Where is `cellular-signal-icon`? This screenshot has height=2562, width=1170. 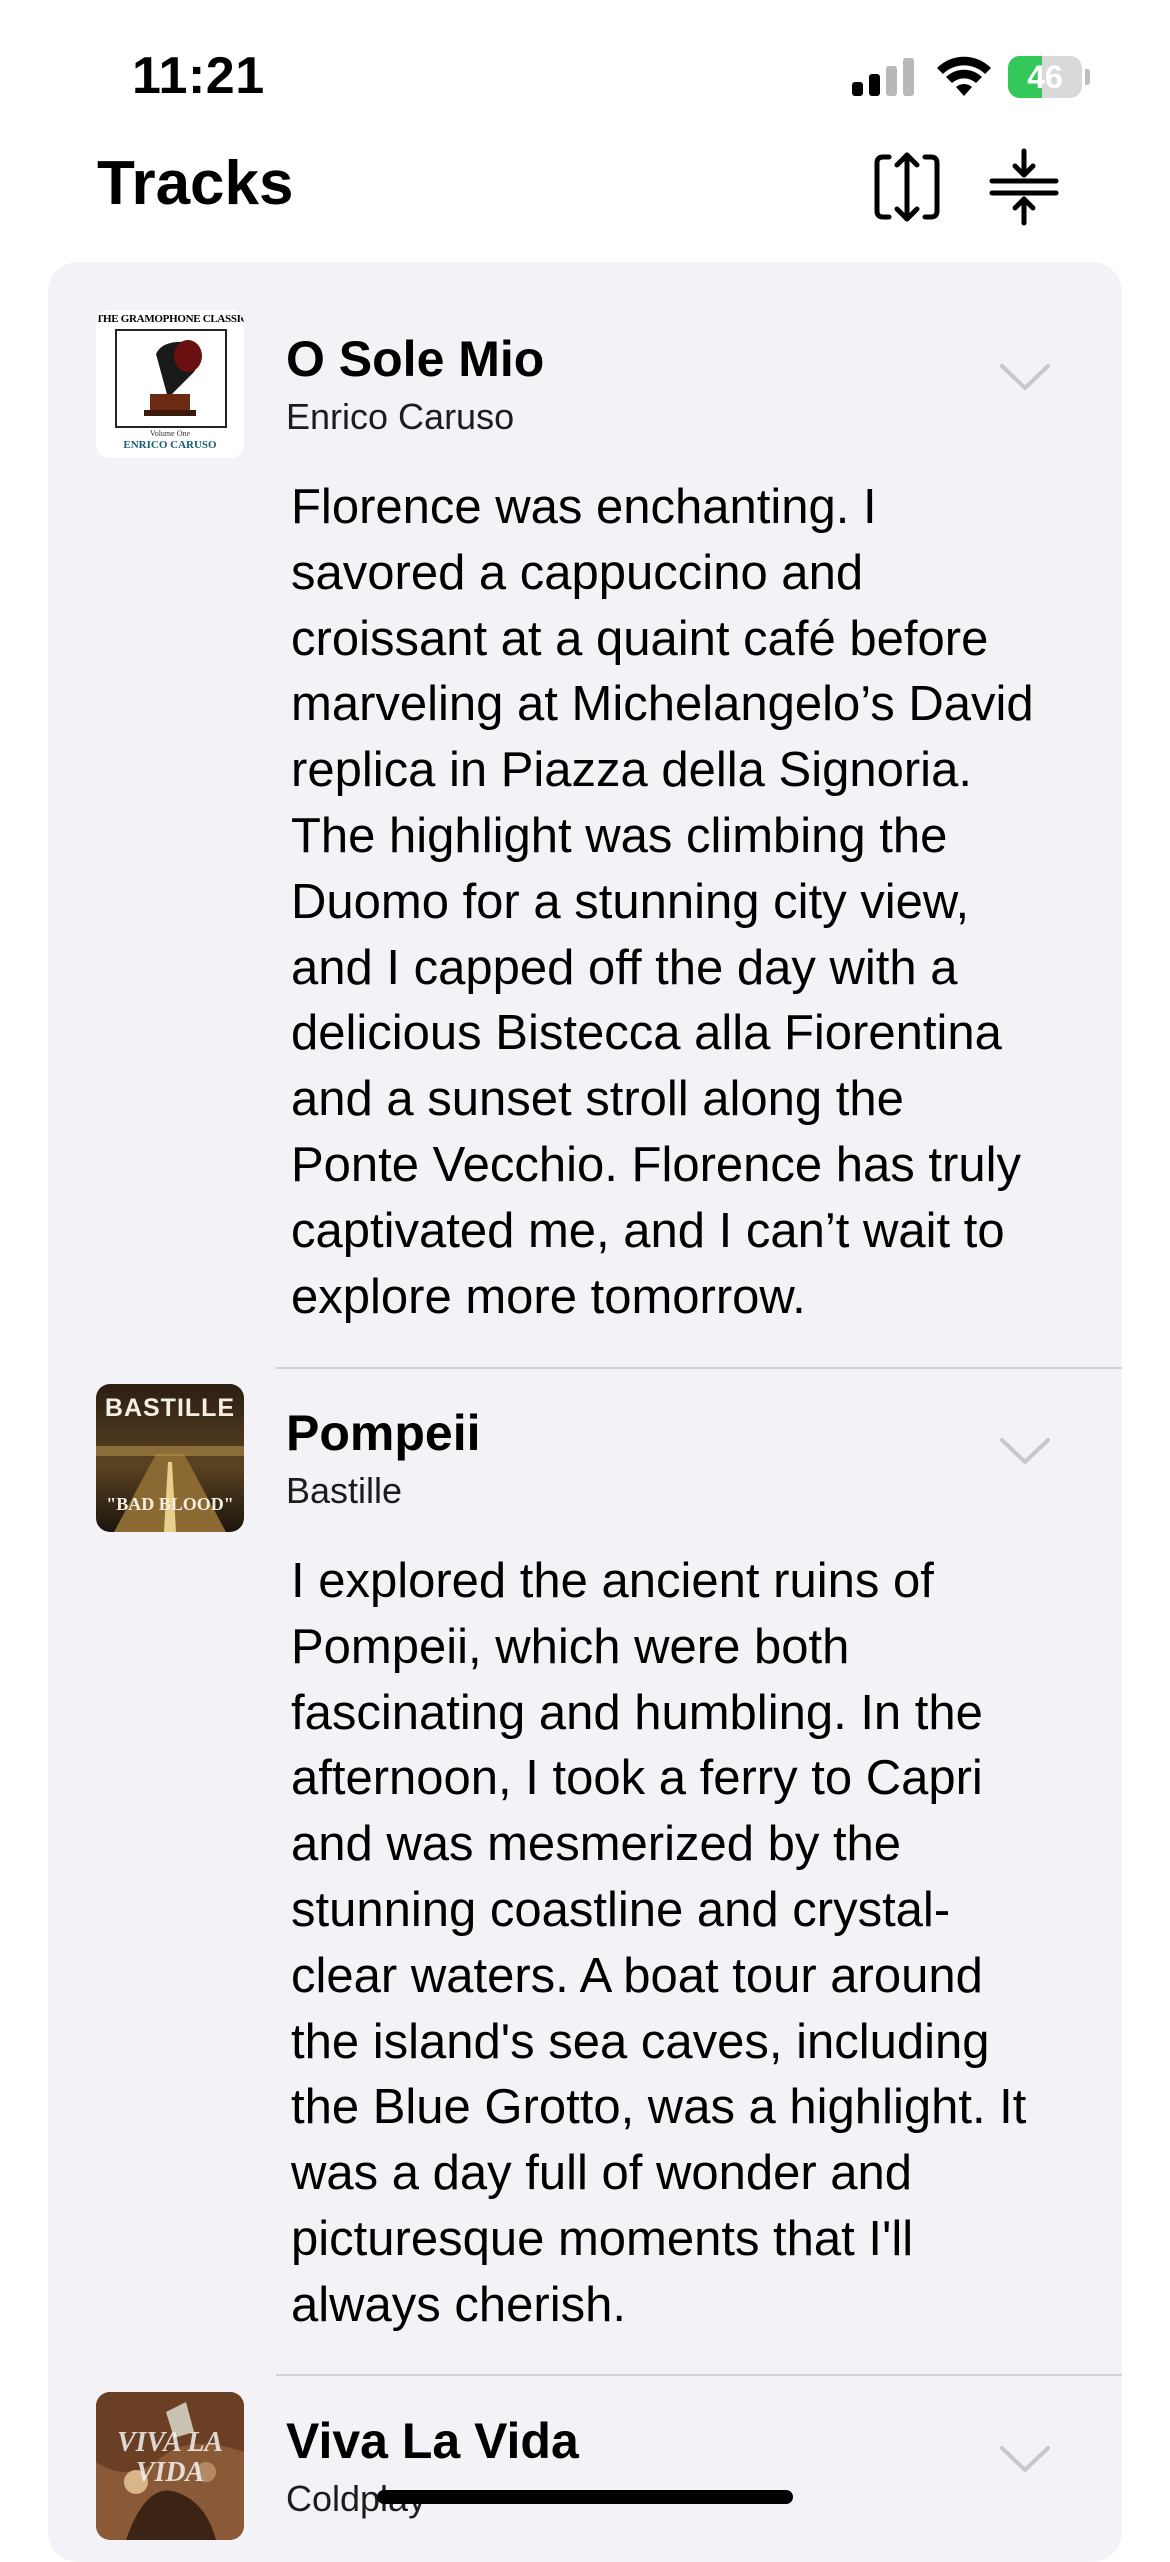
cellular-signal-icon is located at coordinates (884, 77).